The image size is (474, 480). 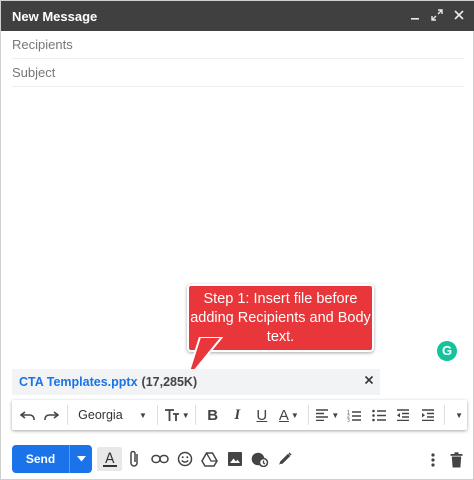 I want to click on font-name: Georgia, so click(x=100, y=415).